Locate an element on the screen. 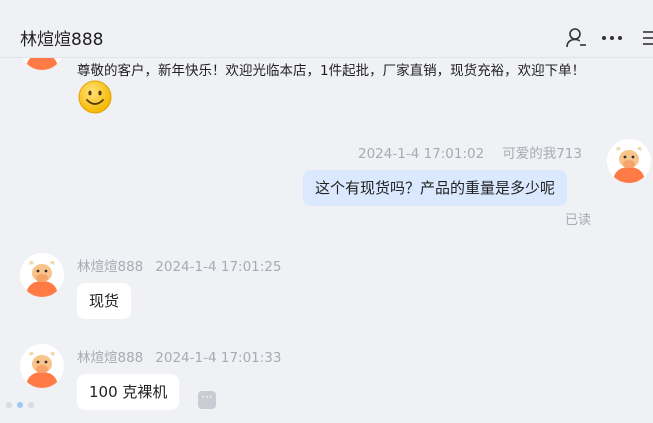  sidebar-toggle-icon is located at coordinates (646, 38).